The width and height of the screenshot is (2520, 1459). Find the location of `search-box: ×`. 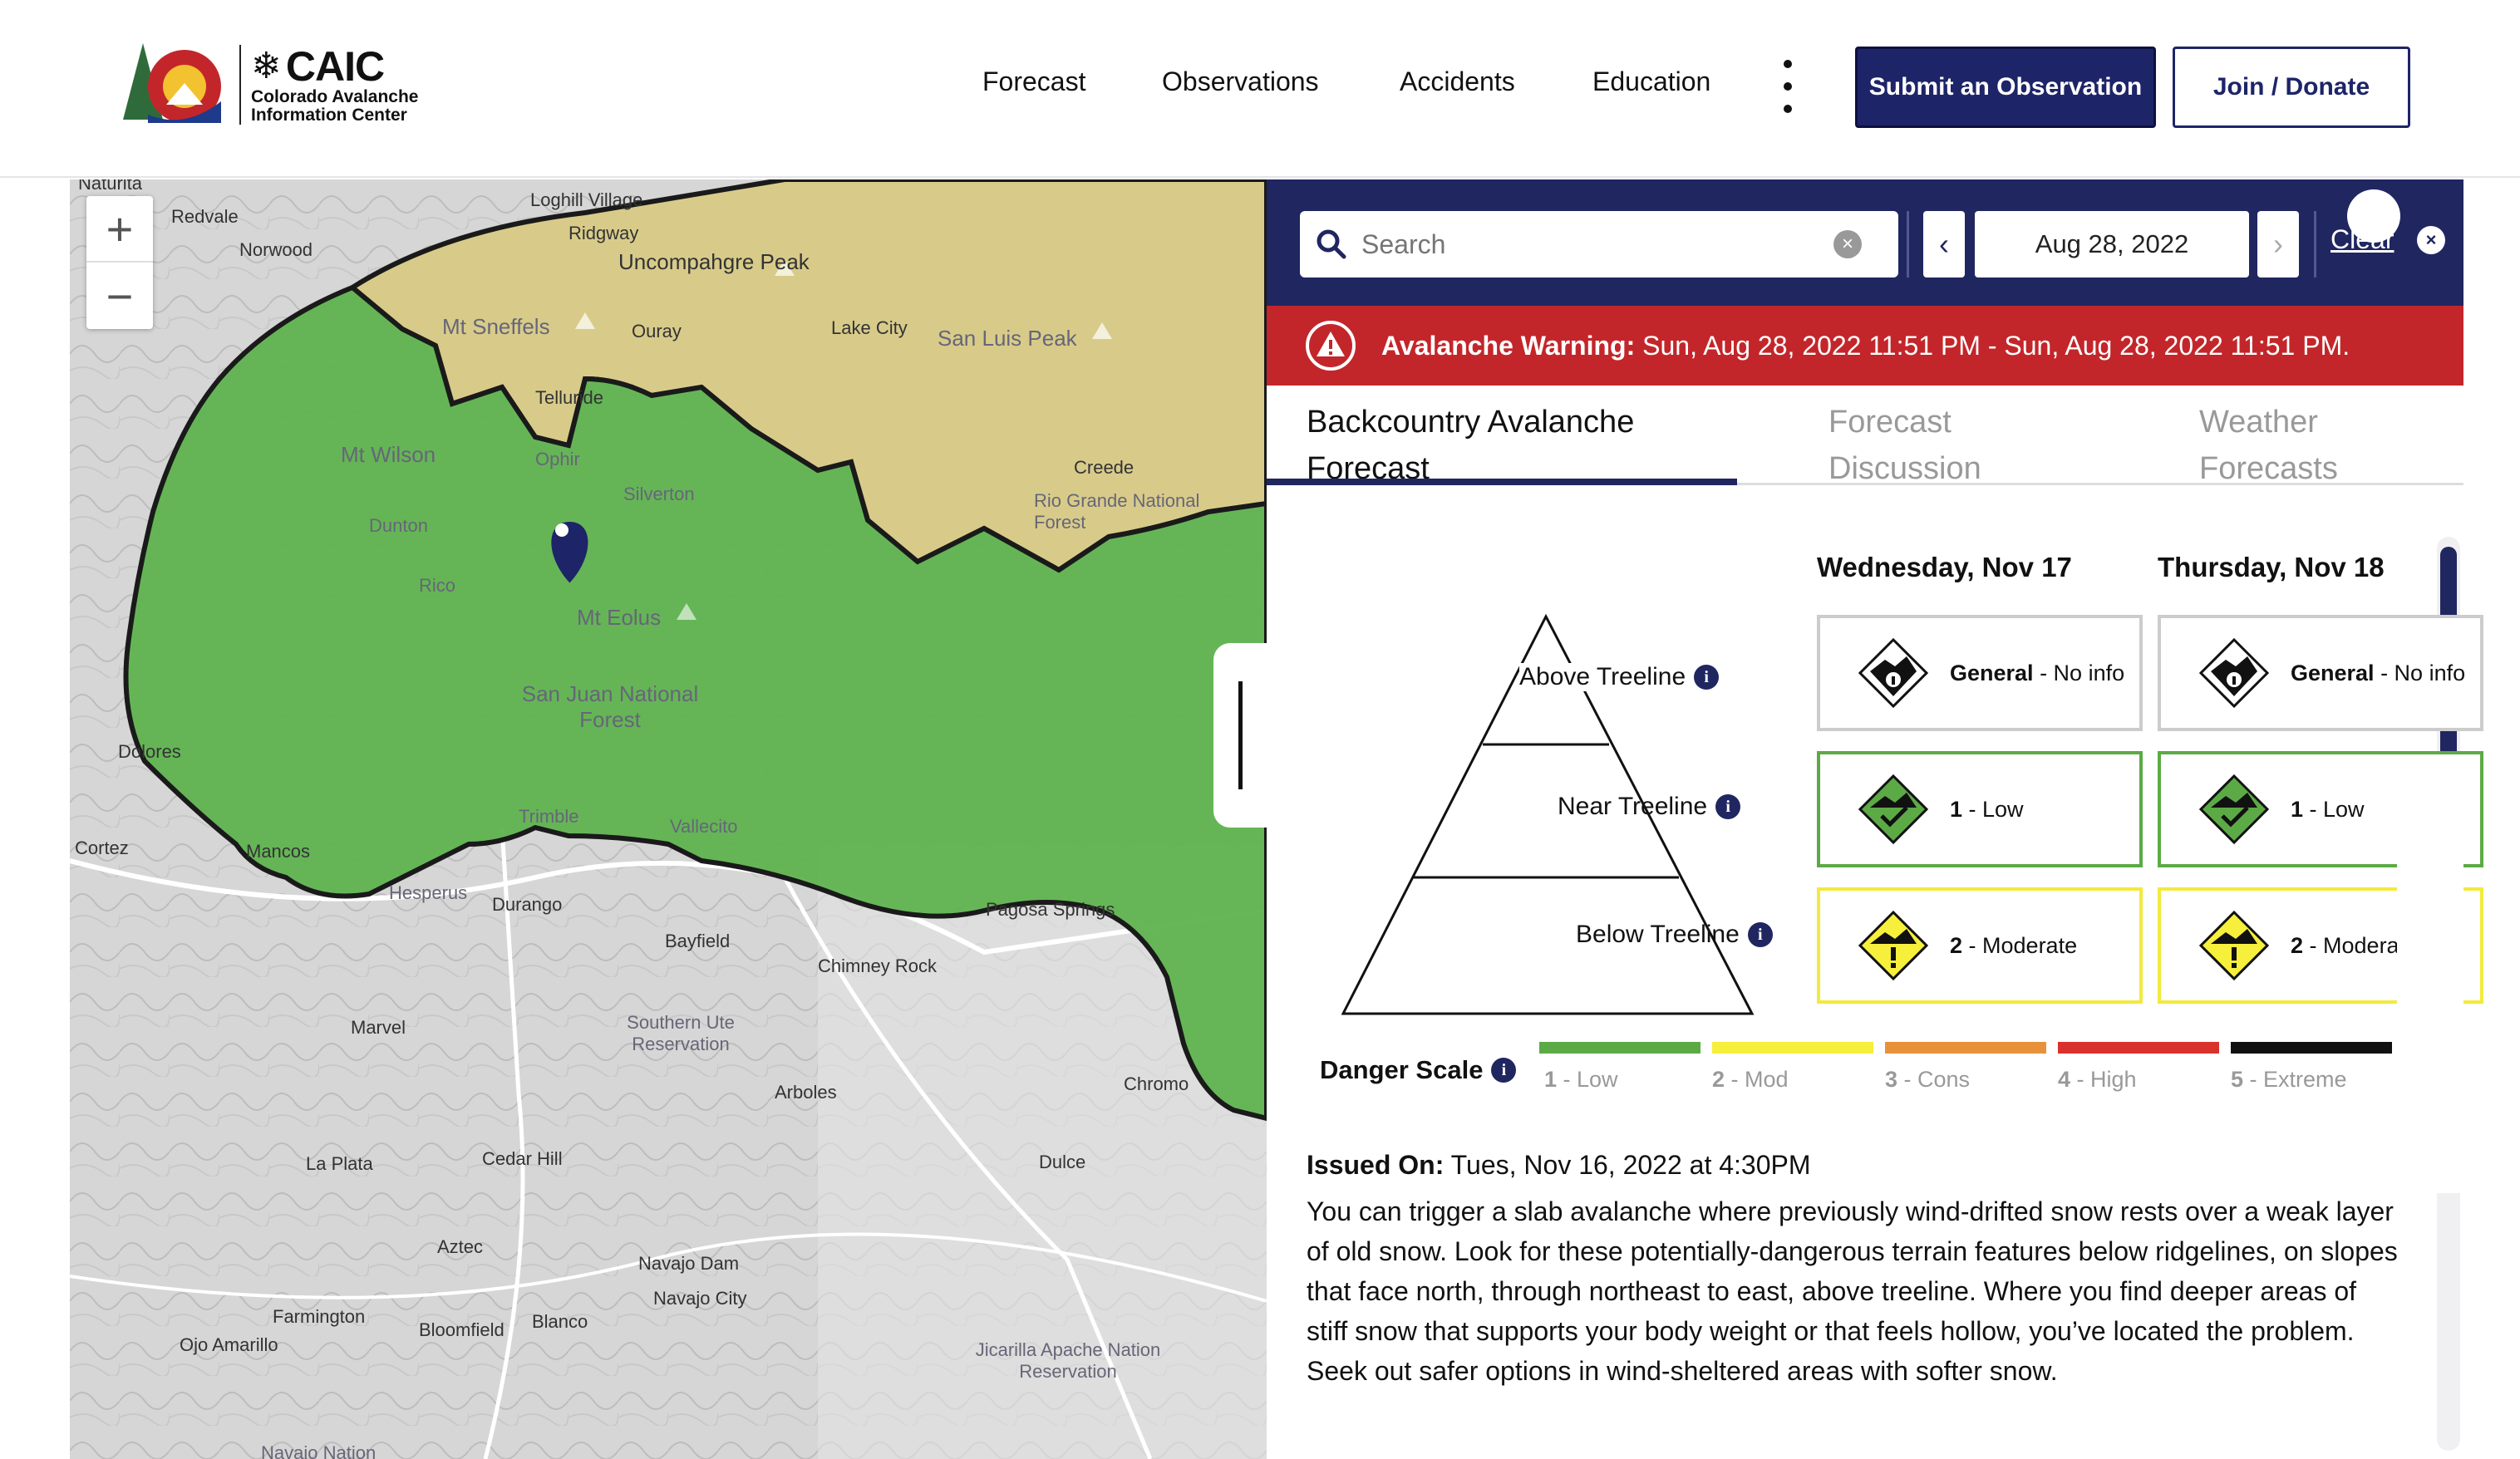

search-box: × is located at coordinates (1599, 244).